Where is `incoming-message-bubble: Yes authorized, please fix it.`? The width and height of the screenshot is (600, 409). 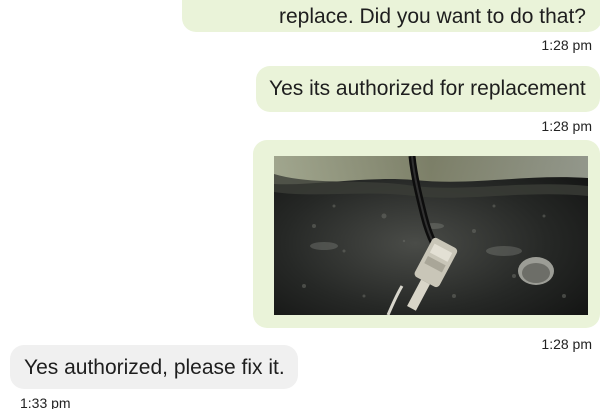
incoming-message-bubble: Yes authorized, please fix it. is located at coordinates (154, 367).